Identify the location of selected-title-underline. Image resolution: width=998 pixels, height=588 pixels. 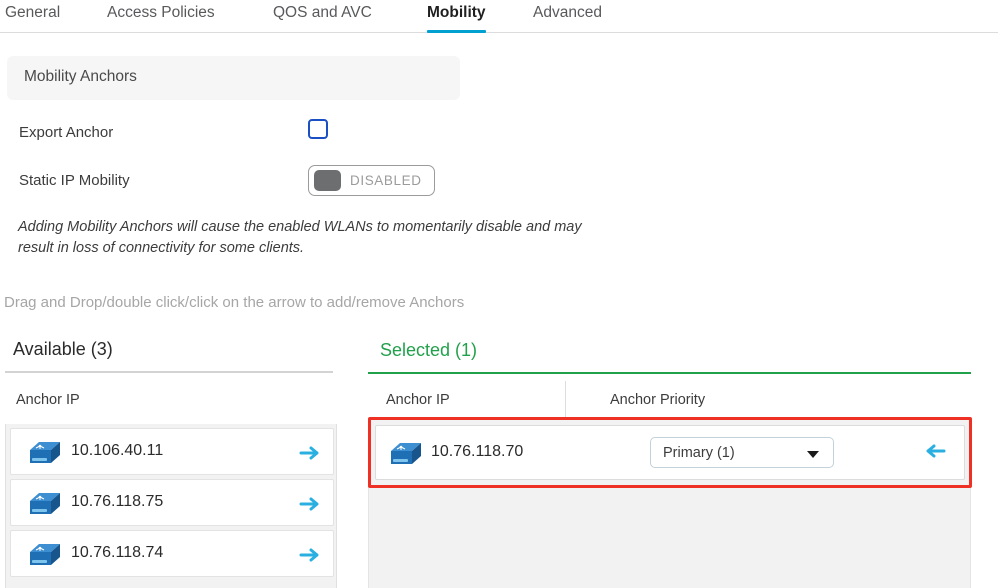
(669, 373).